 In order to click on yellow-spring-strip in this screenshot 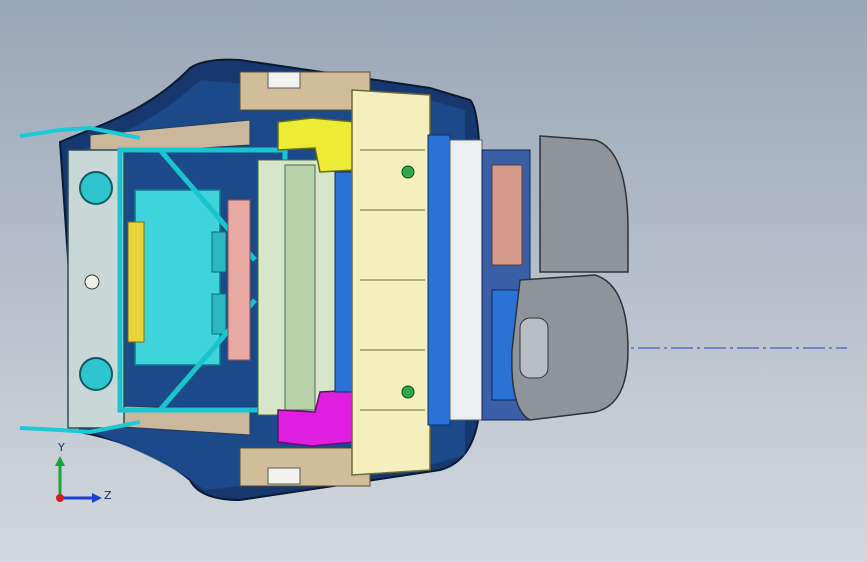, I will do `click(136, 282)`.